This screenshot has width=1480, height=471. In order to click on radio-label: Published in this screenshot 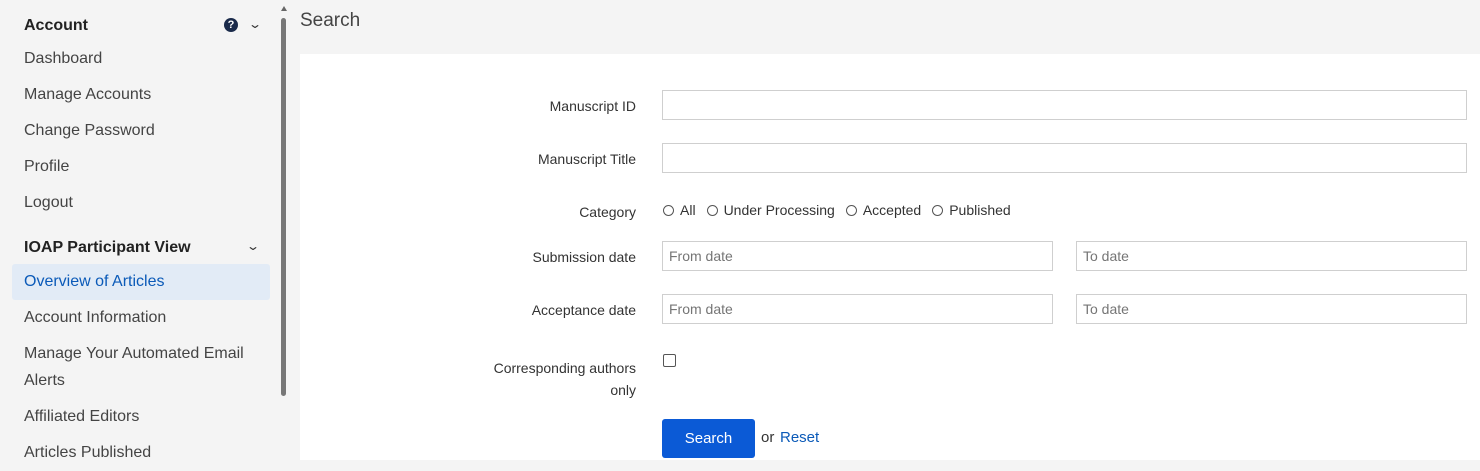, I will do `click(980, 210)`.